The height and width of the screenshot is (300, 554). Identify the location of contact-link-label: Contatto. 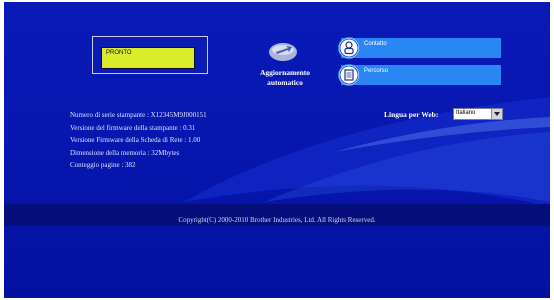
(375, 44).